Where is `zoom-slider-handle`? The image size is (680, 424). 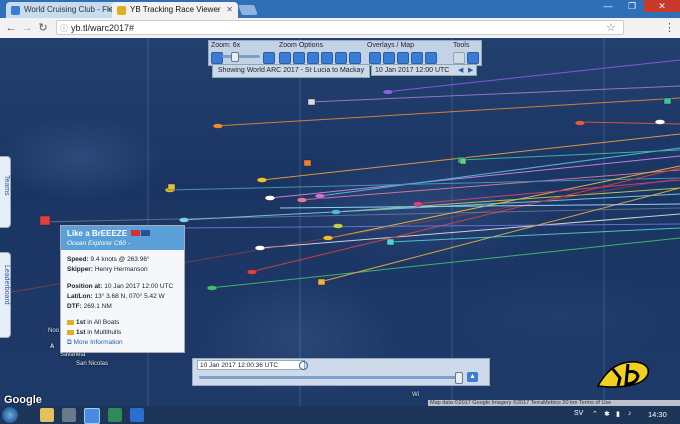 zoom-slider-handle is located at coordinates (235, 57).